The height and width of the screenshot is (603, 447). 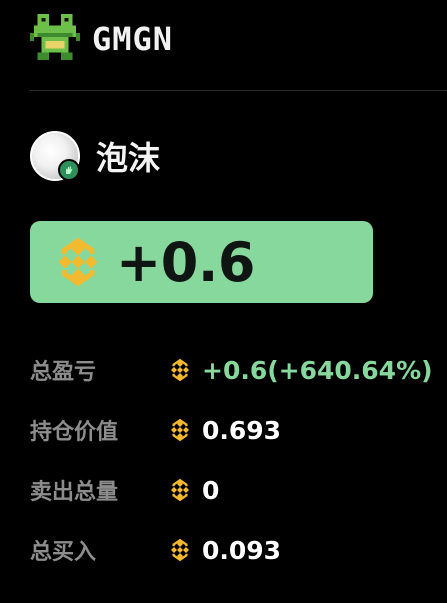 I want to click on stat-label: 总买入, so click(x=63, y=552).